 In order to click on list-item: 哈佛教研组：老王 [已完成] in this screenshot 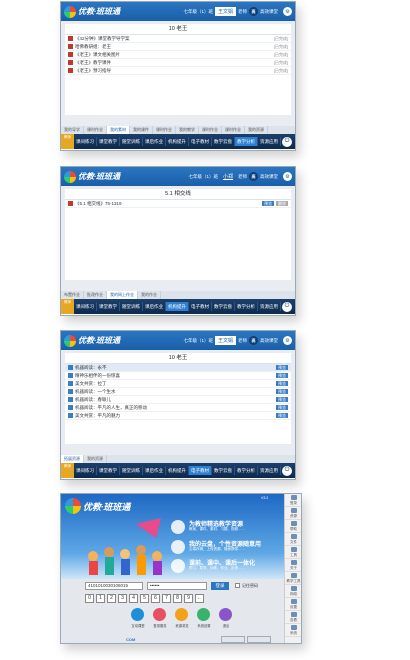, I will do `click(178, 47)`.